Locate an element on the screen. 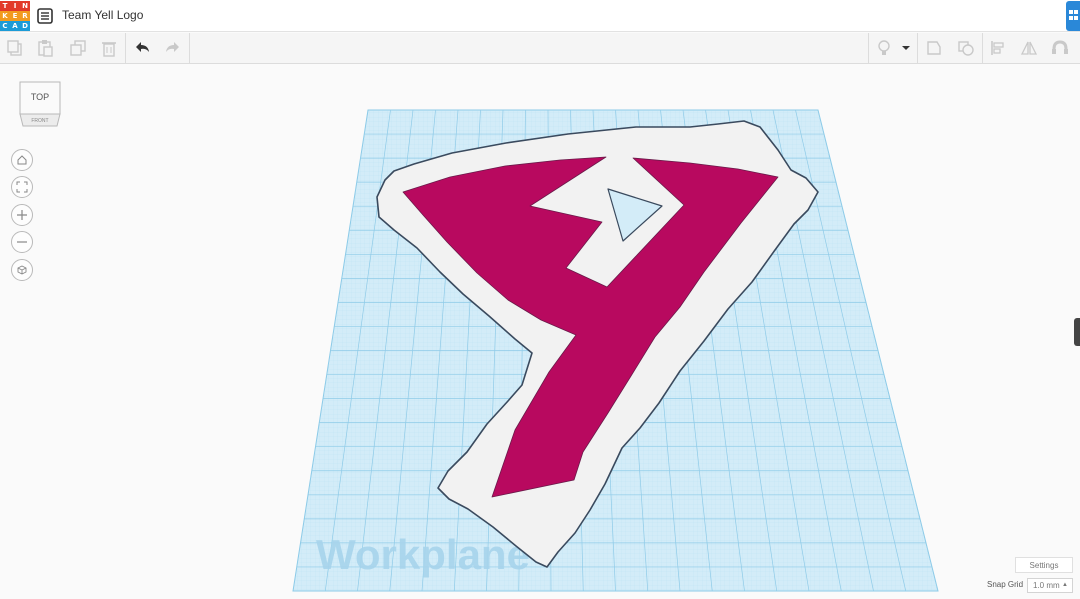 Image resolution: width=1080 pixels, height=599 pixels. snap-grid-label: Snap Grid is located at coordinates (1005, 584).